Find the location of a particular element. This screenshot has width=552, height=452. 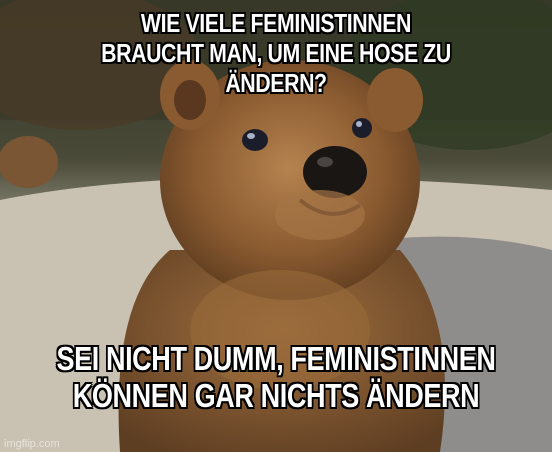

top-caption-line-1: WIE VIELE FEMINISTINNEN is located at coordinates (276, 23).